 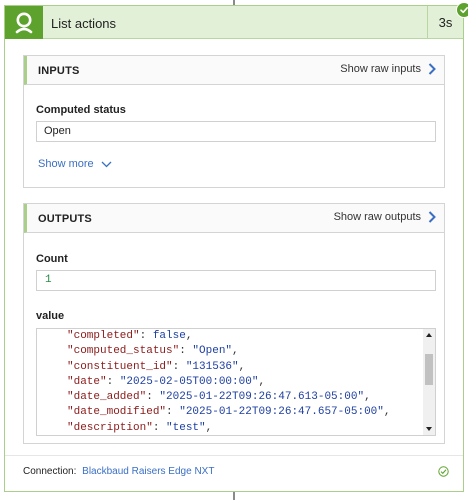 I want to click on code-gutter, so click(x=47, y=382).